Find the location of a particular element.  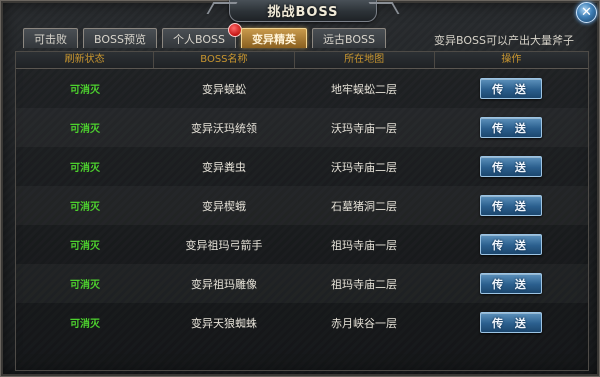

notification-badge-icon is located at coordinates (234, 30).